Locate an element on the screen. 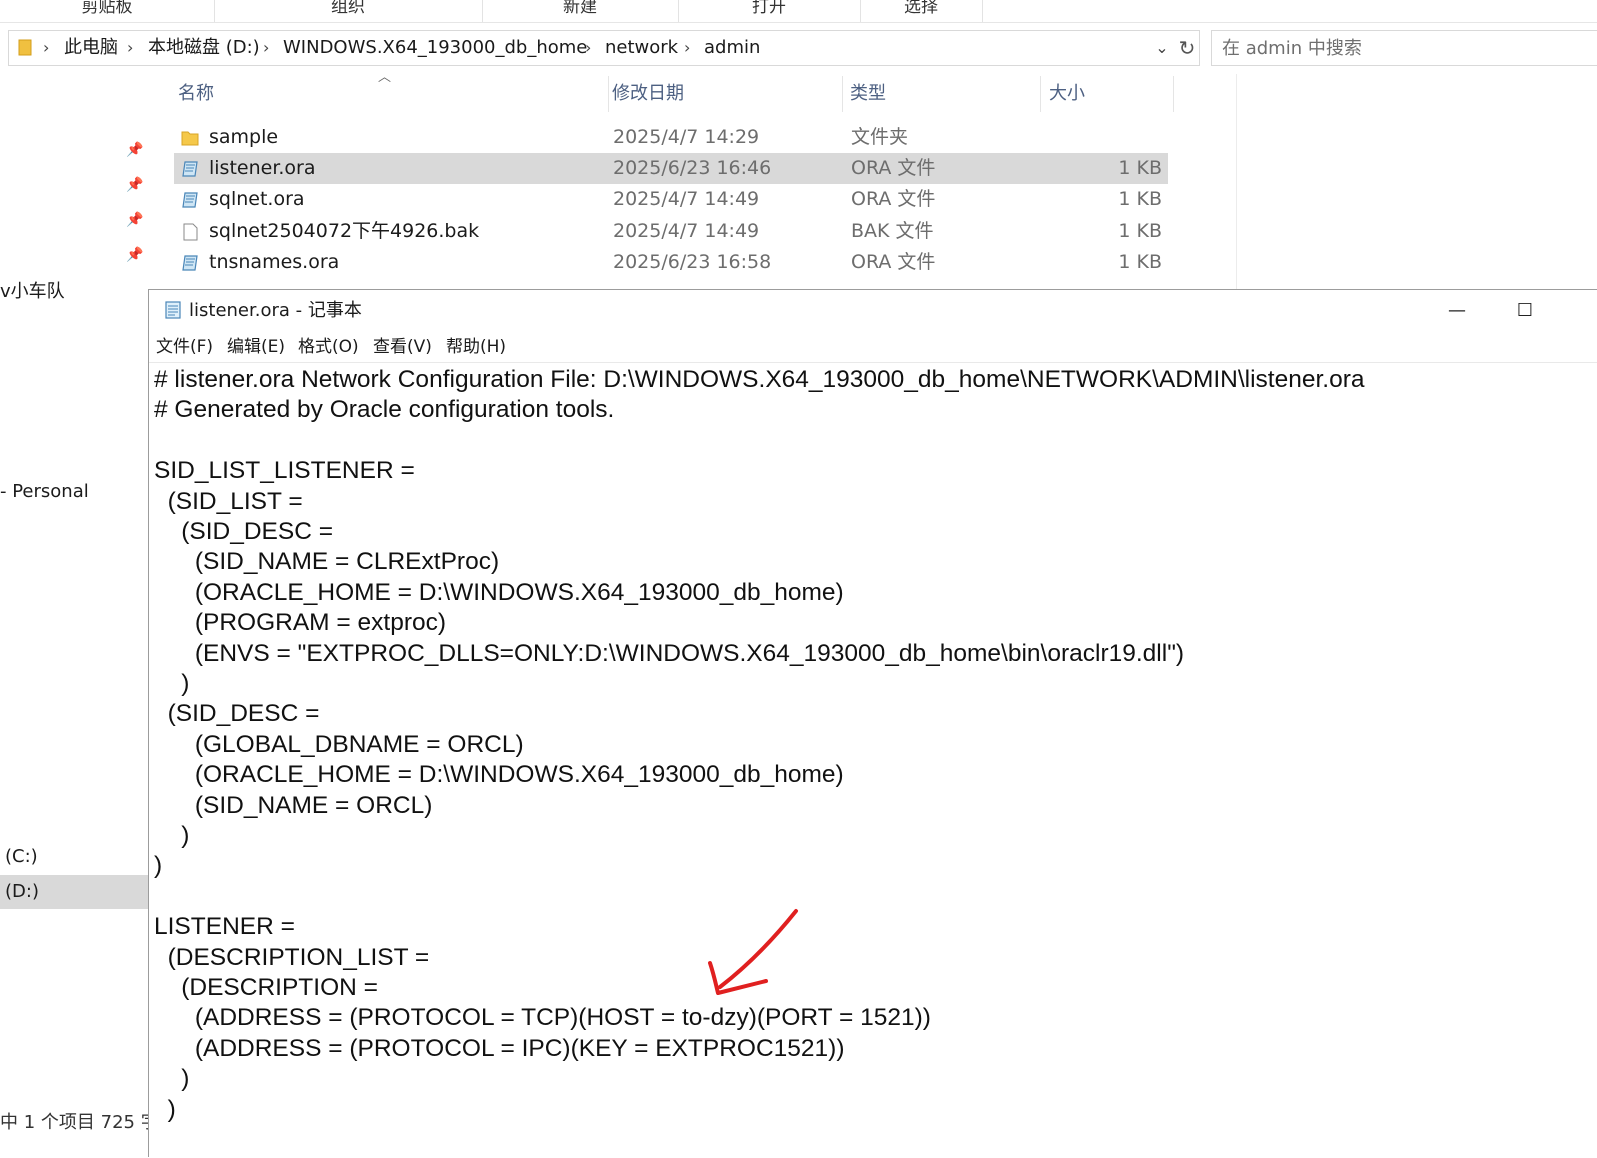 Image resolution: width=1597 pixels, height=1158 pixels. file-row: sqlnet.ora 2025/4/7 14:49 ORA 文件 1 KB is located at coordinates (671, 199).